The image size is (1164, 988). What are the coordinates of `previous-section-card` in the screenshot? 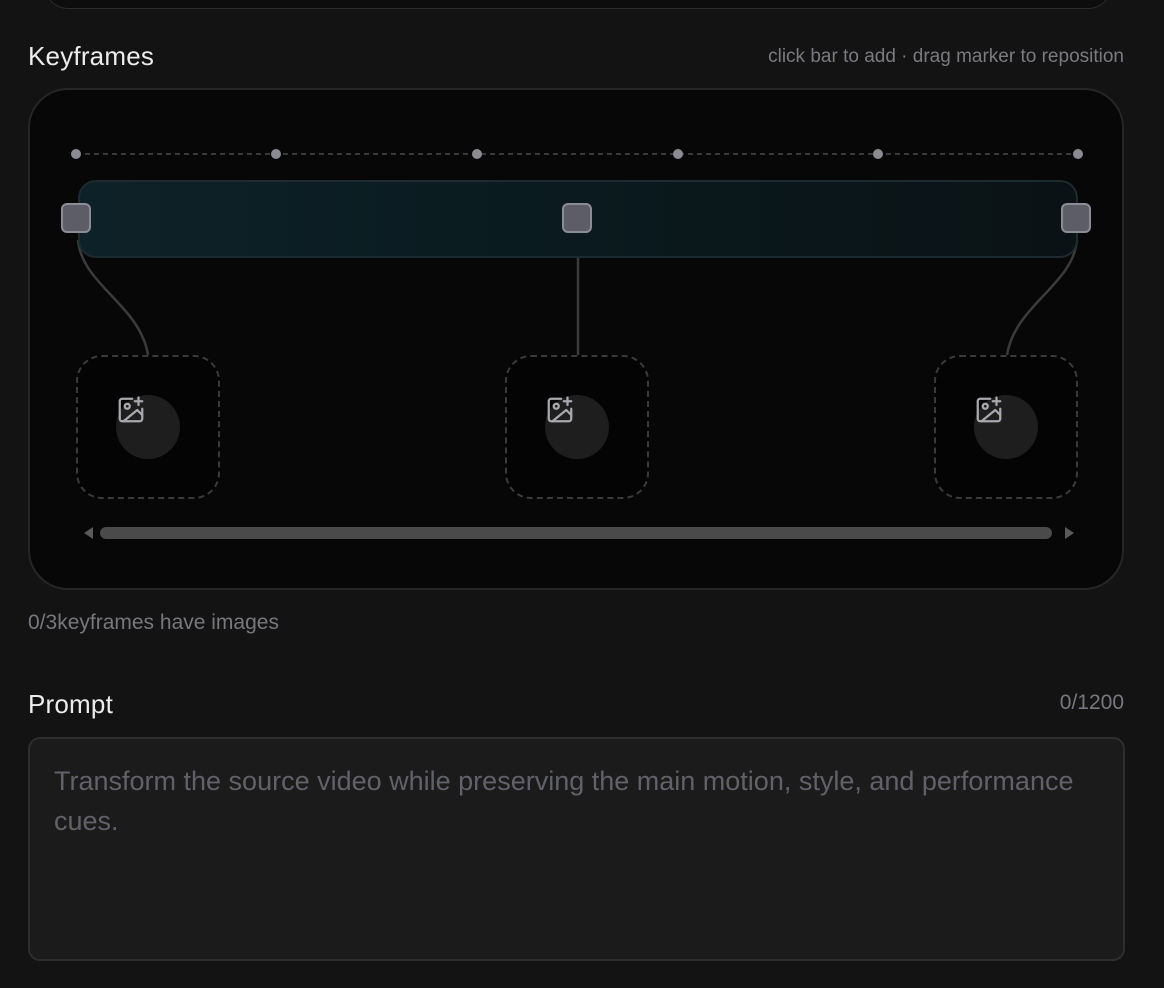 It's located at (578, 4).